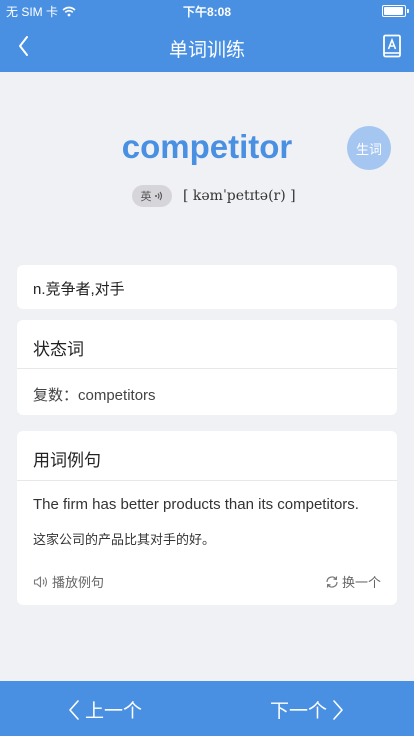  I want to click on play-example-label: 播放例句, so click(78, 582).